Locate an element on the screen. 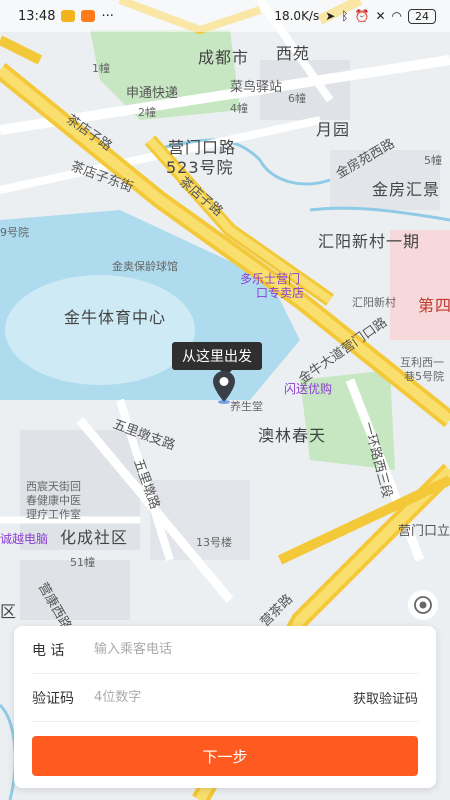 The image size is (450, 800). code-label: 验证码 is located at coordinates (53, 698).